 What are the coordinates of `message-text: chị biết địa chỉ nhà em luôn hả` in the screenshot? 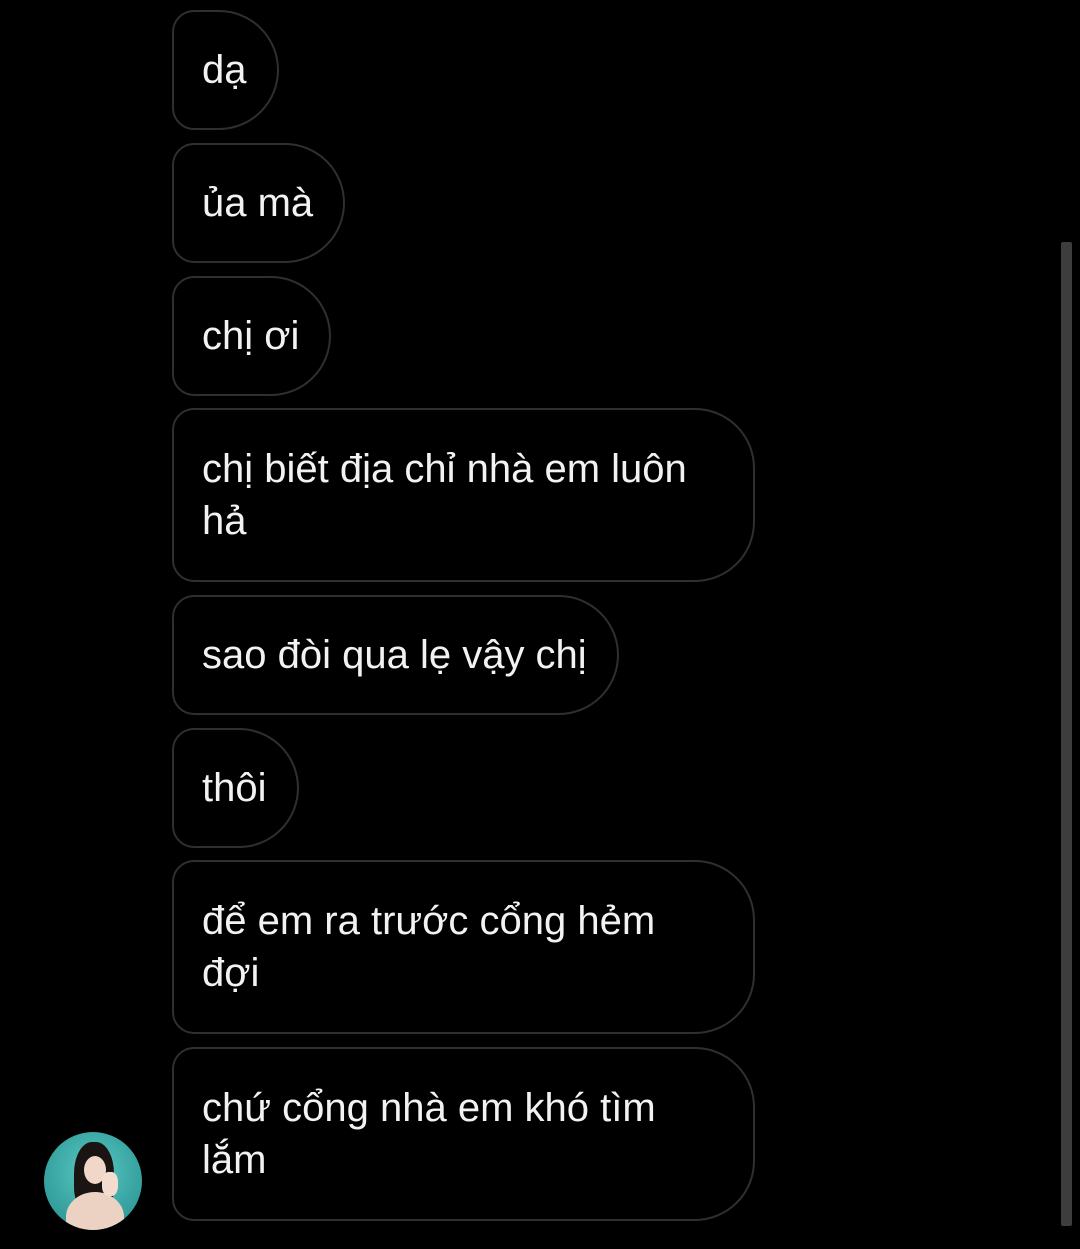 It's located at (444, 495).